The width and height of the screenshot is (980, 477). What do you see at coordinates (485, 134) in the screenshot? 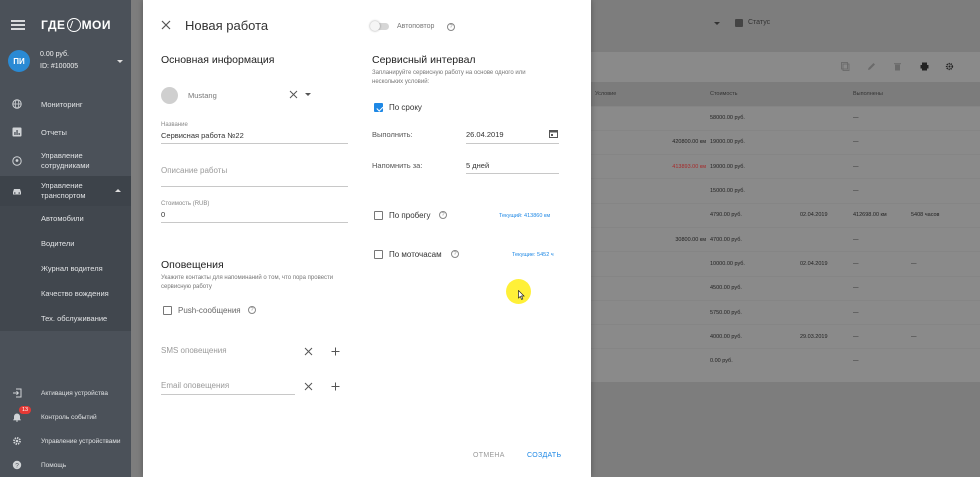
I see `execute-date-input: 26.04.2019` at bounding box center [485, 134].